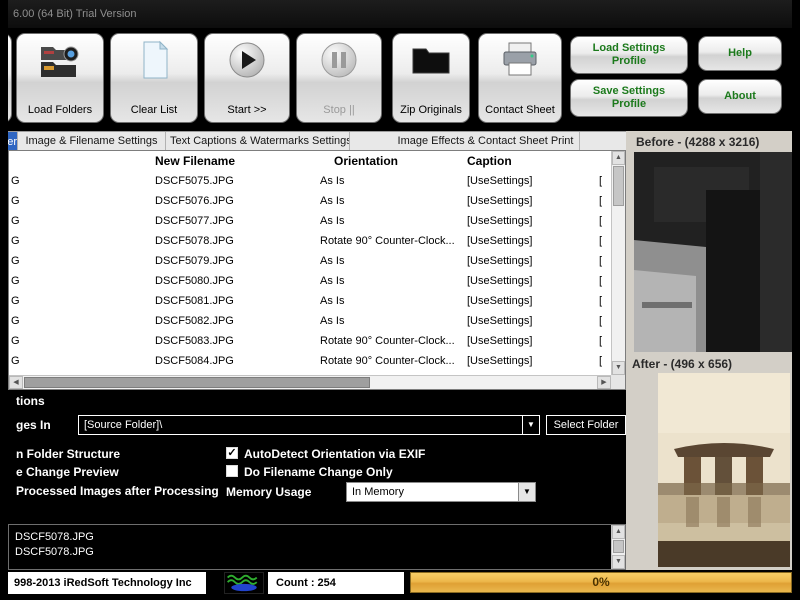  I want to click on window-title: 6.00 (64 Bit) Trial Version, so click(75, 14).